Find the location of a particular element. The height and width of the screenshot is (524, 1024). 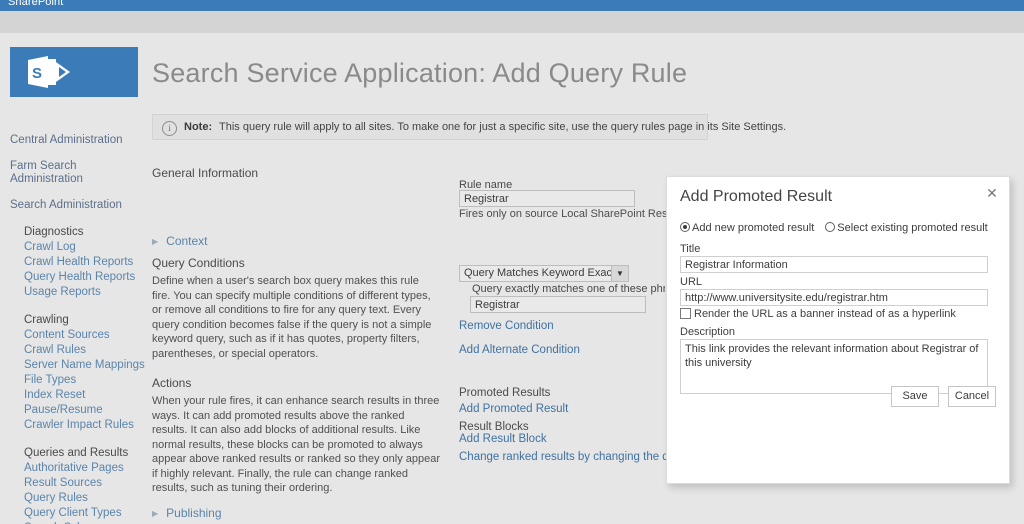

sidebar-item-content-sources: Content Sources is located at coordinates (87, 335).